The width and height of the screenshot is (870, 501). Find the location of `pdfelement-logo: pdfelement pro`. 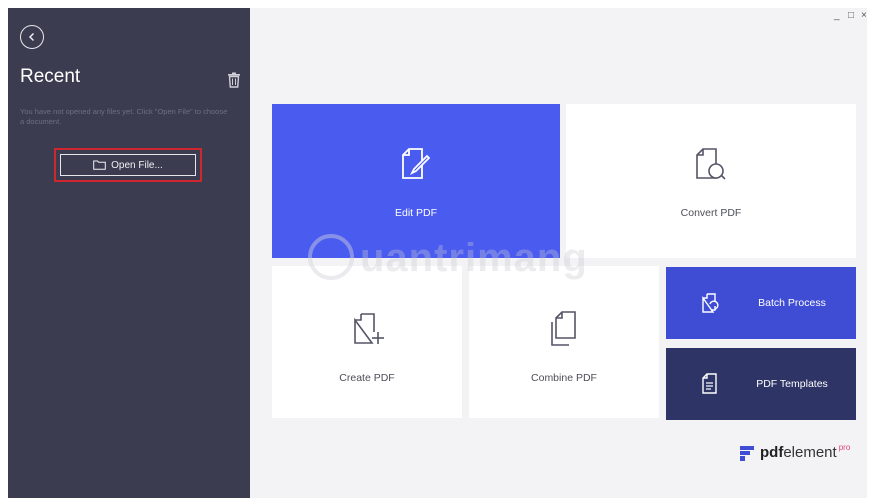

pdfelement-logo: pdfelement pro is located at coordinates (795, 452).